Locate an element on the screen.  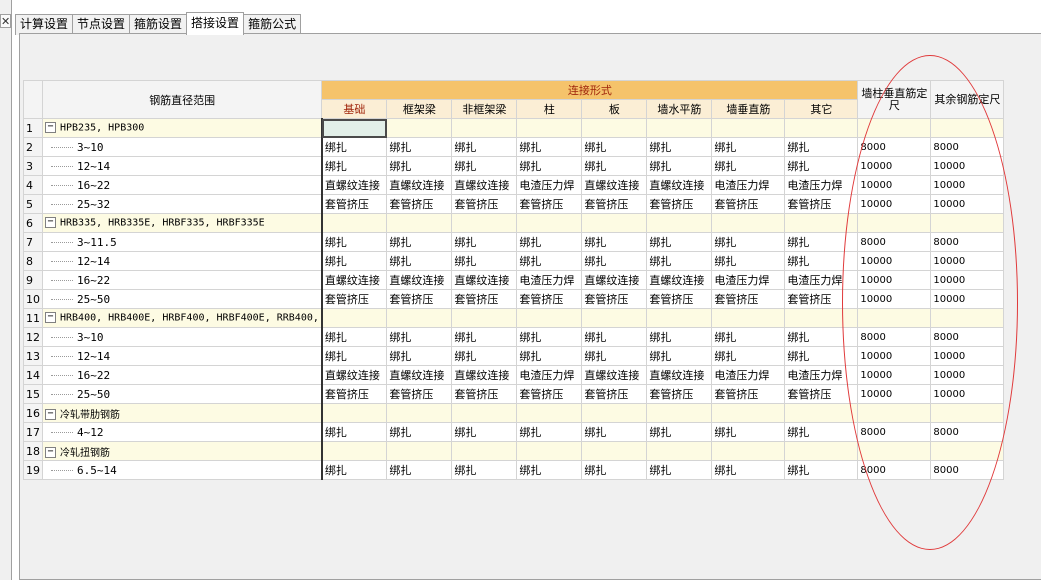
diameter-range-cell: 12~14 is located at coordinates (182, 166).